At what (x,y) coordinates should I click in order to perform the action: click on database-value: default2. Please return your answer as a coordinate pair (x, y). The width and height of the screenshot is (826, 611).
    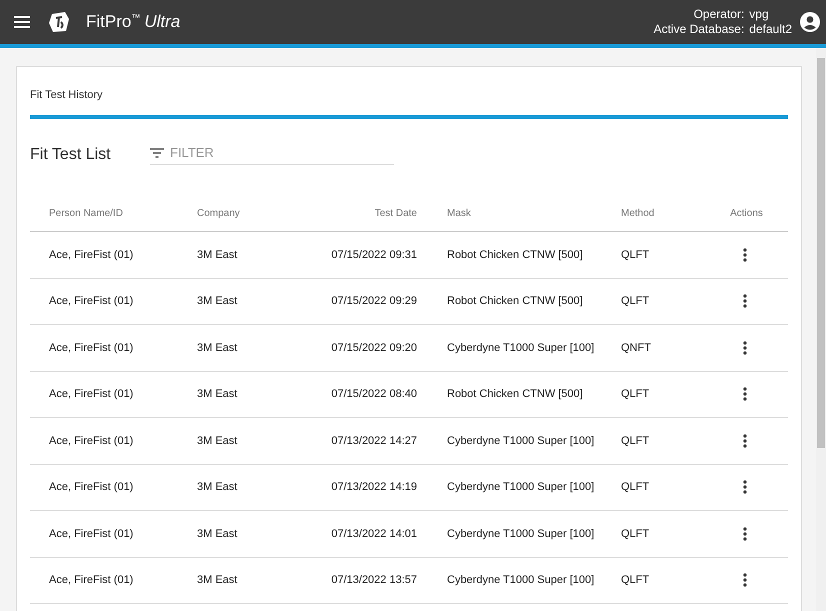
    Looking at the image, I should click on (770, 29).